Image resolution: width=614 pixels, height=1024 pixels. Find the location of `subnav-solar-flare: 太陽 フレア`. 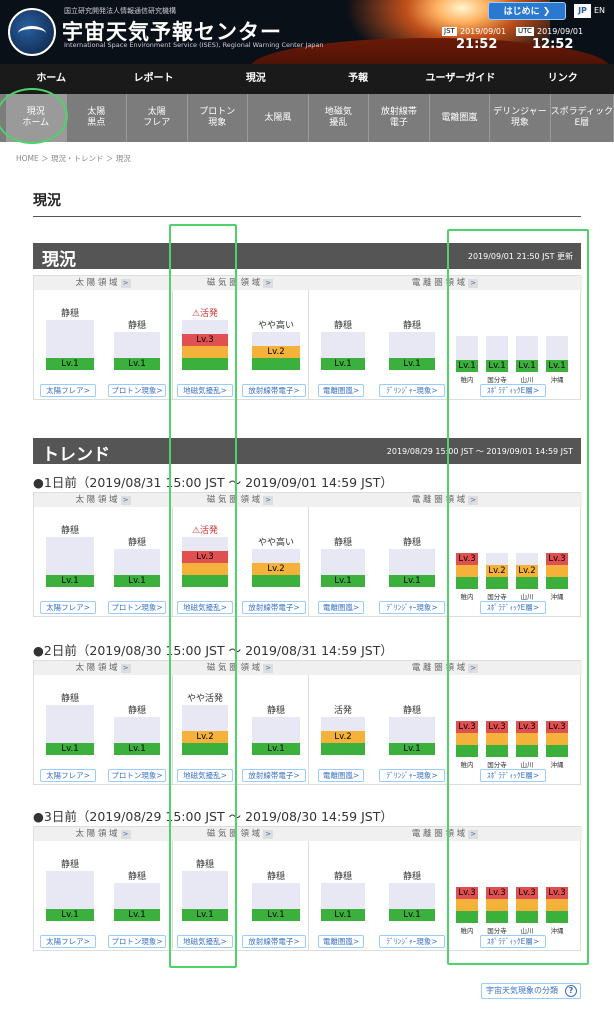

subnav-solar-flare: 太陽 フレア is located at coordinates (157, 118).